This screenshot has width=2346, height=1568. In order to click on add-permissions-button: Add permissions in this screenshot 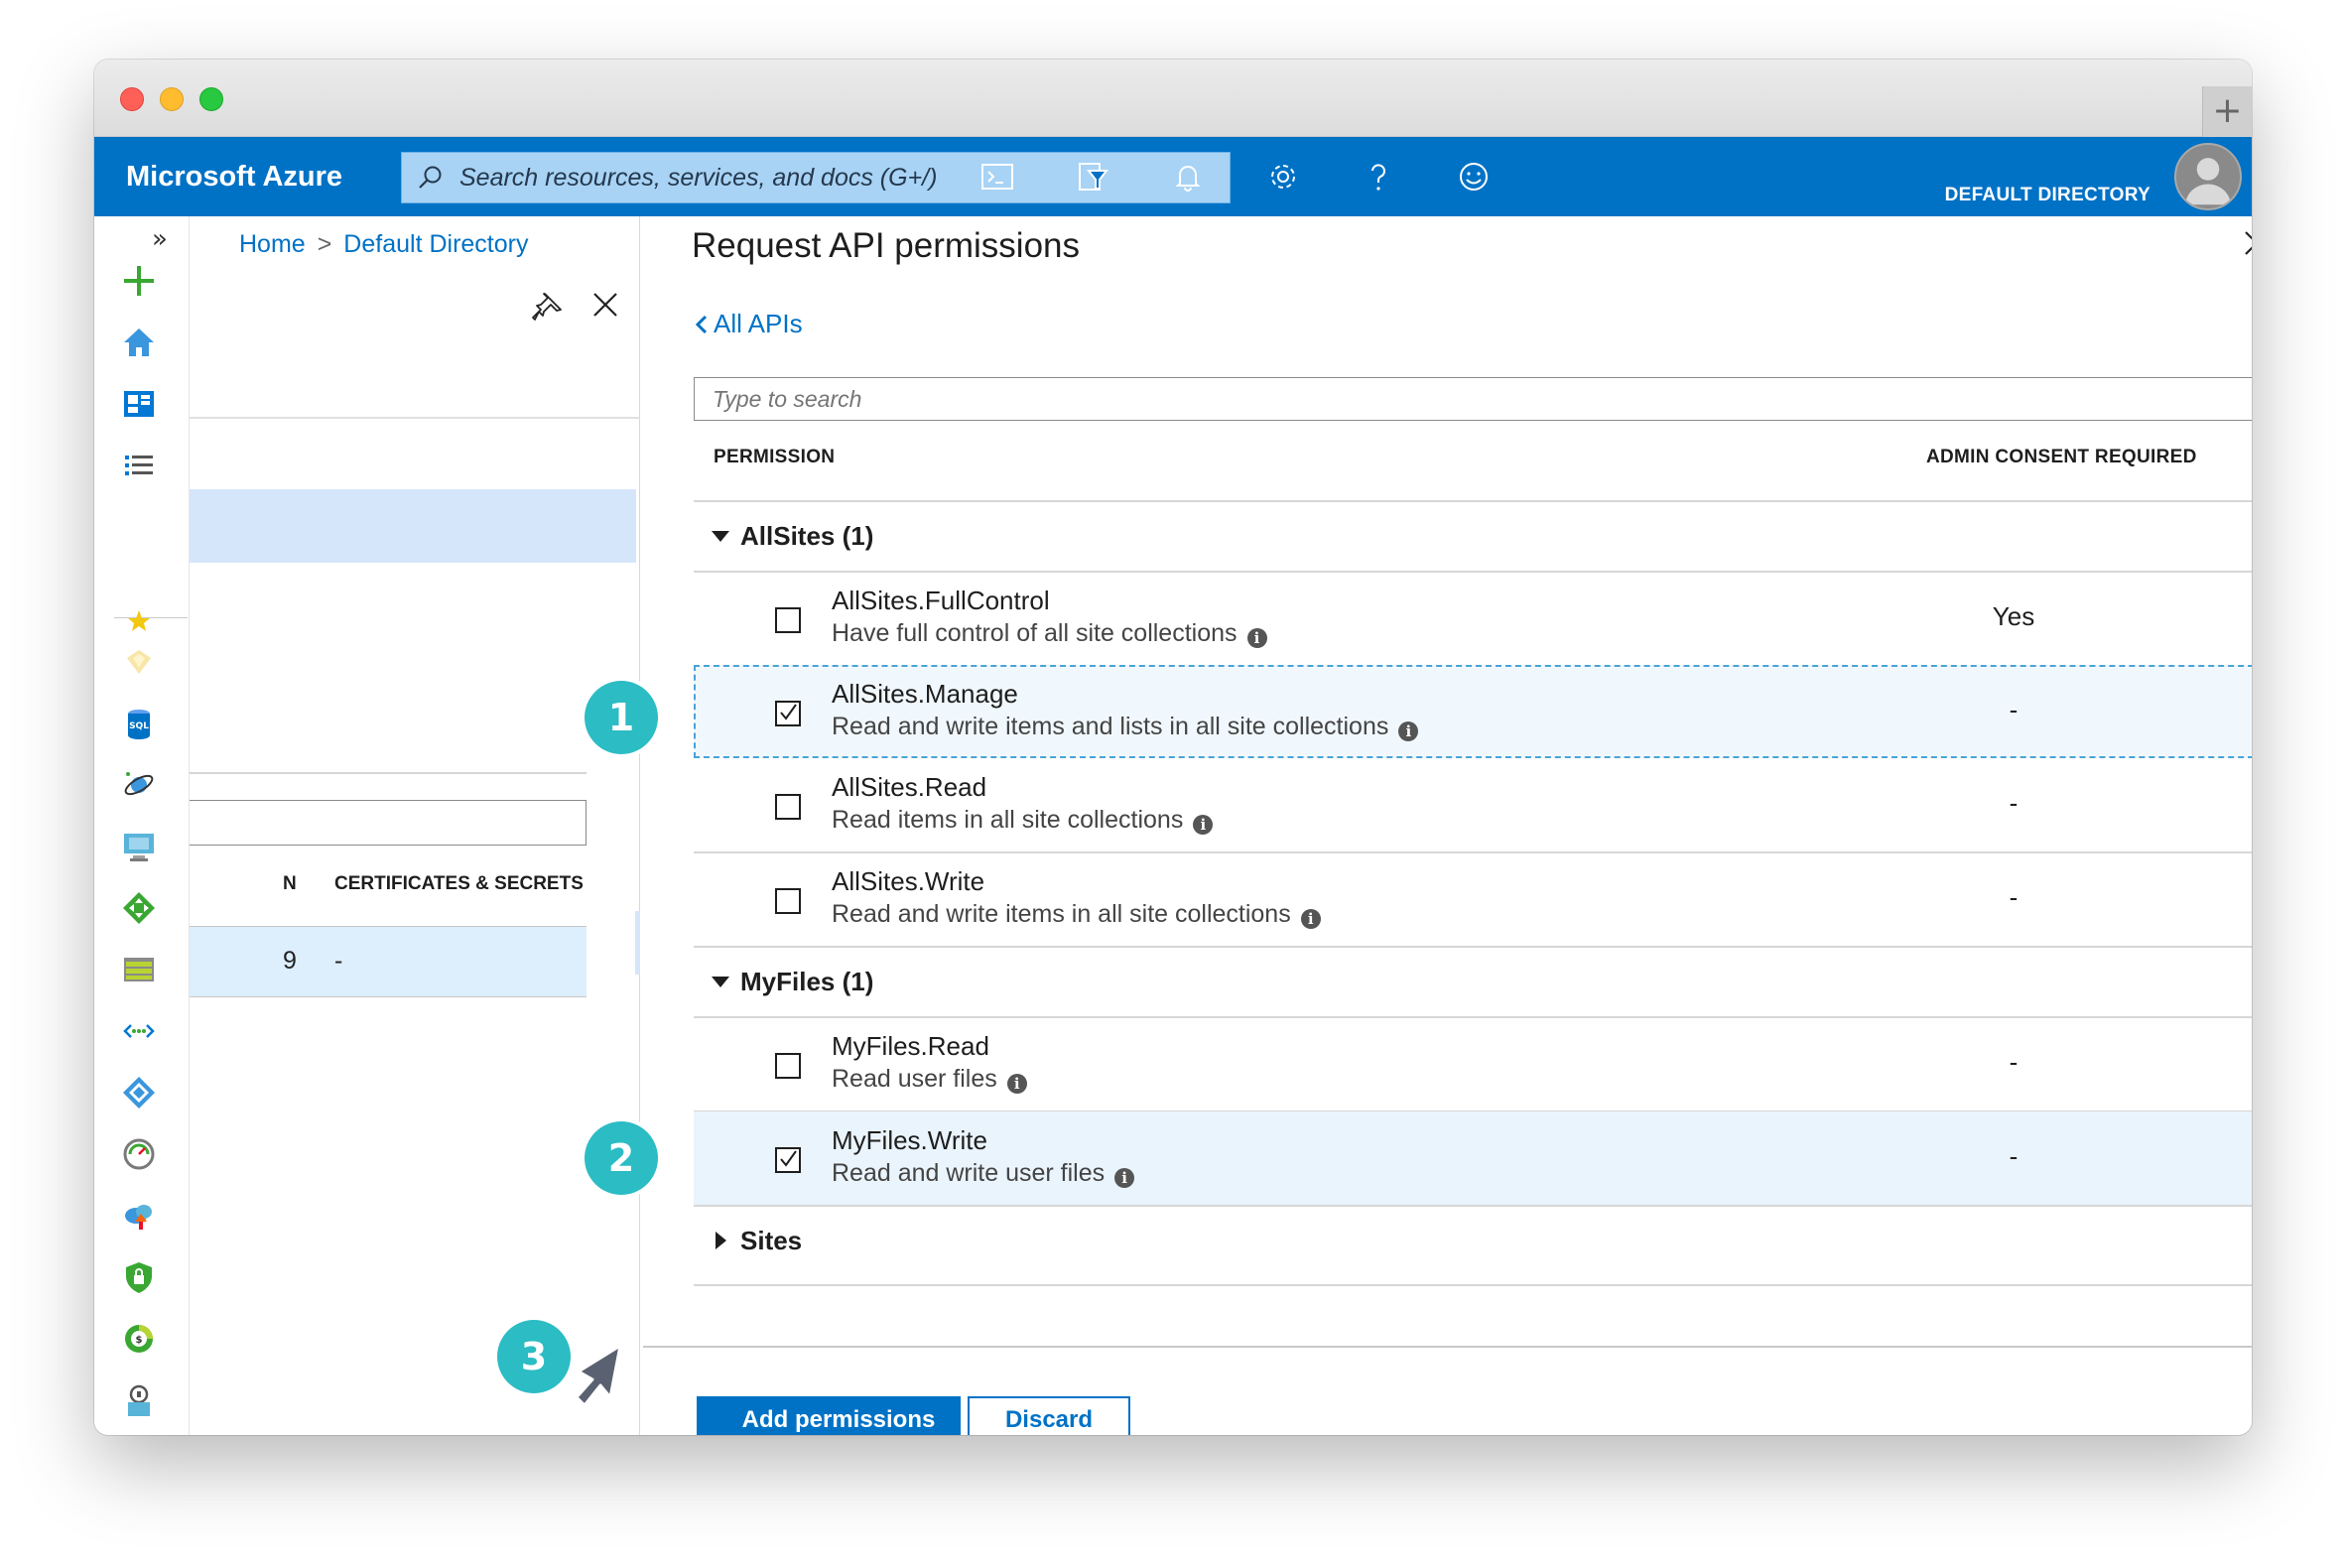, I will do `click(829, 1415)`.